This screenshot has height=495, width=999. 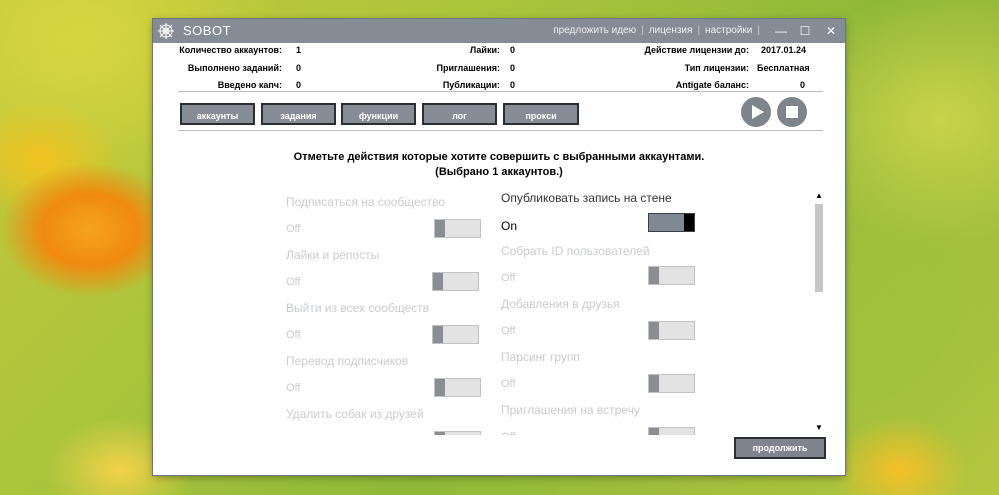 What do you see at coordinates (333, 255) in the screenshot?
I see `action-title: Лайки и репосты` at bounding box center [333, 255].